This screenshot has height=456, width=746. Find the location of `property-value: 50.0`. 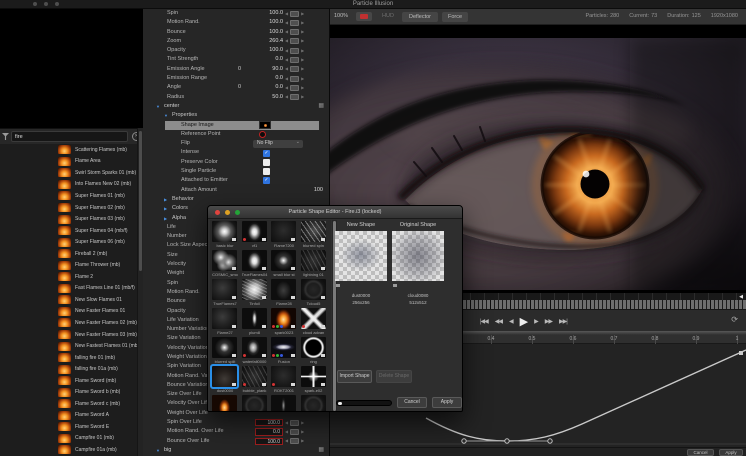

property-value: 50.0 is located at coordinates (262, 97).